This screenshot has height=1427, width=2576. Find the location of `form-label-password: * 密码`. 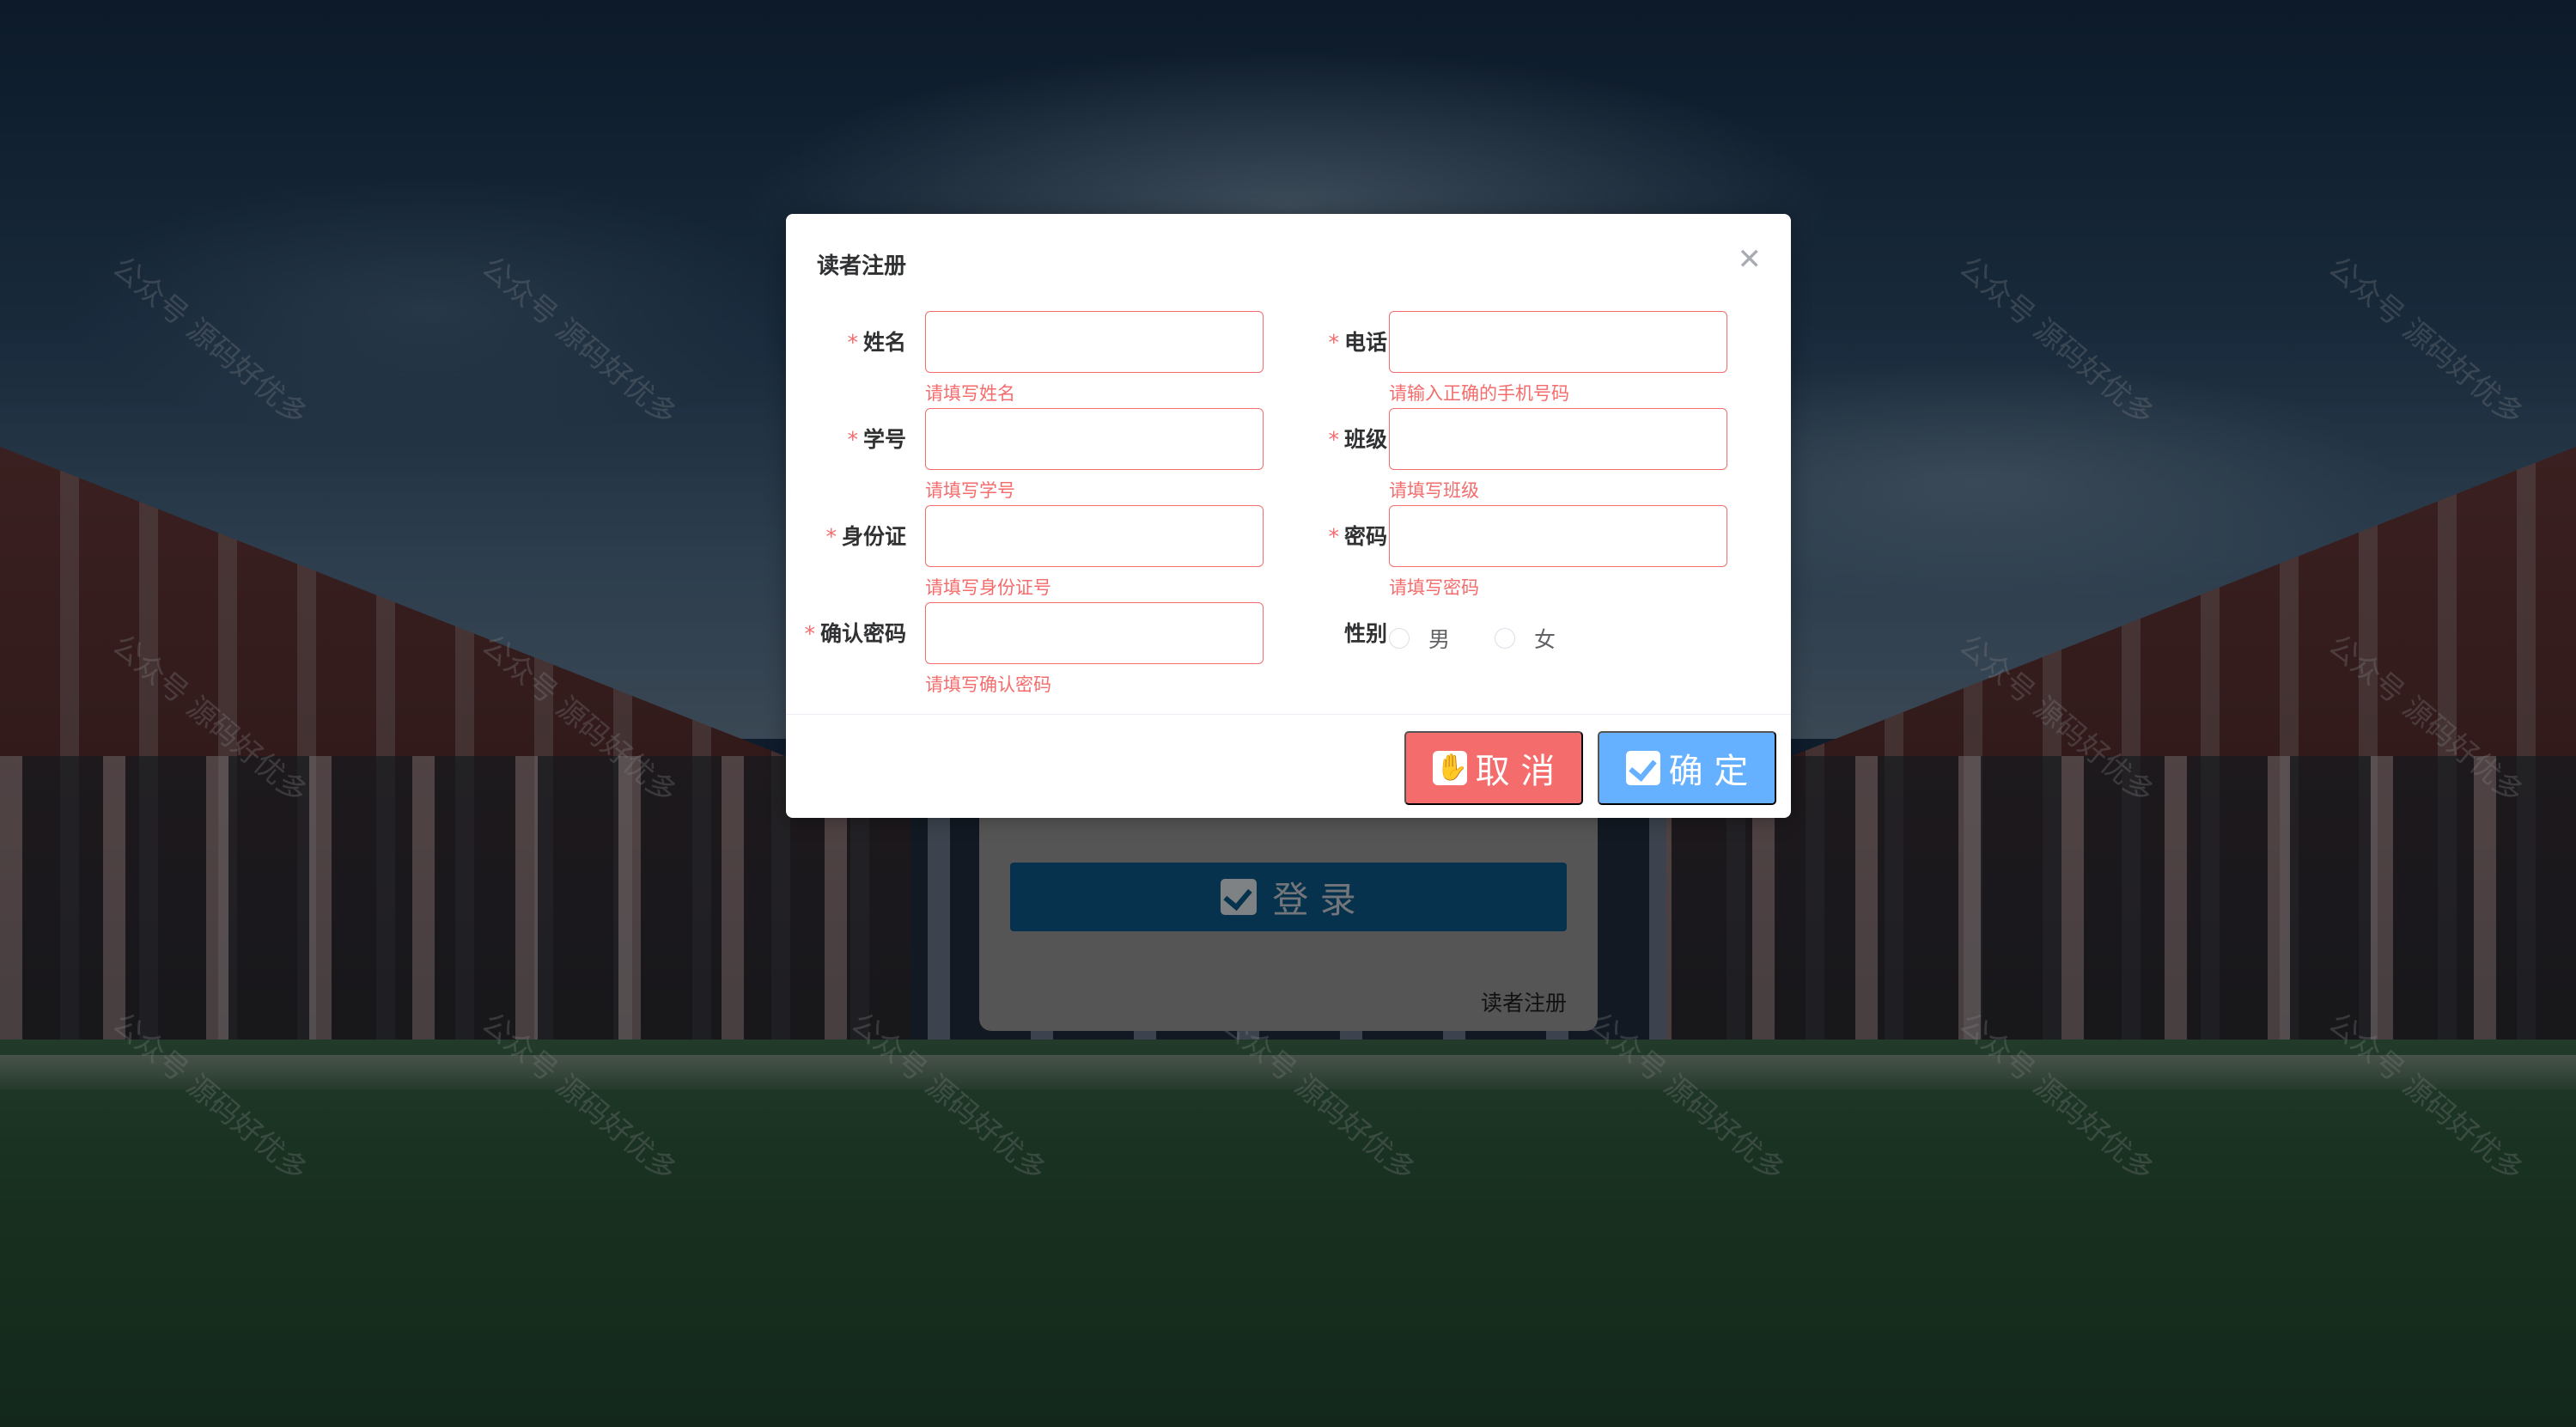

form-label-password: * 密码 is located at coordinates (1357, 536).